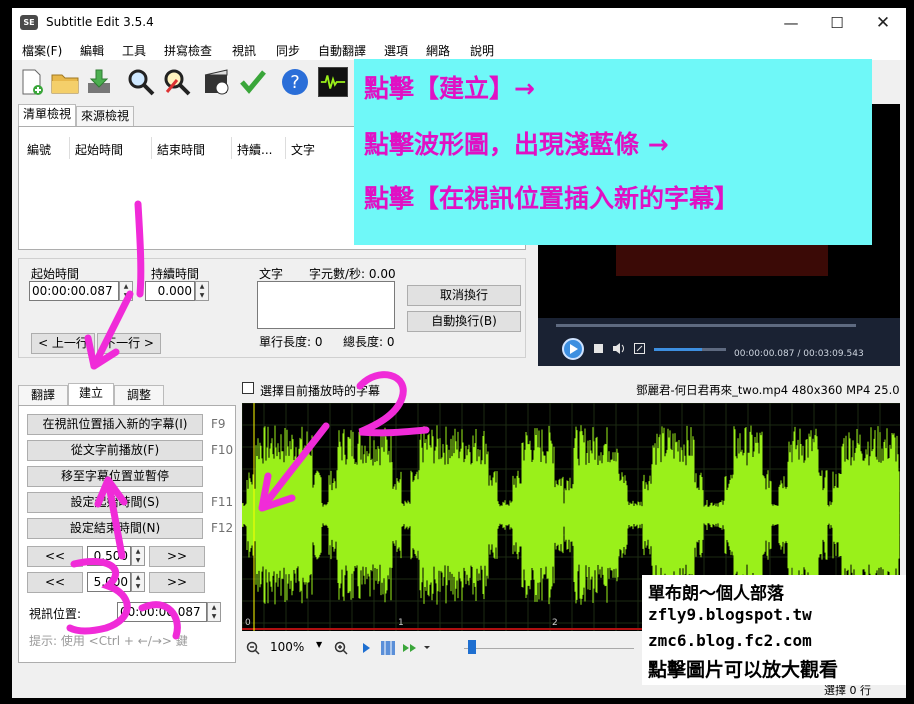  Describe the element at coordinates (393, 404) in the screenshot. I see `number-two-stroke` at that location.